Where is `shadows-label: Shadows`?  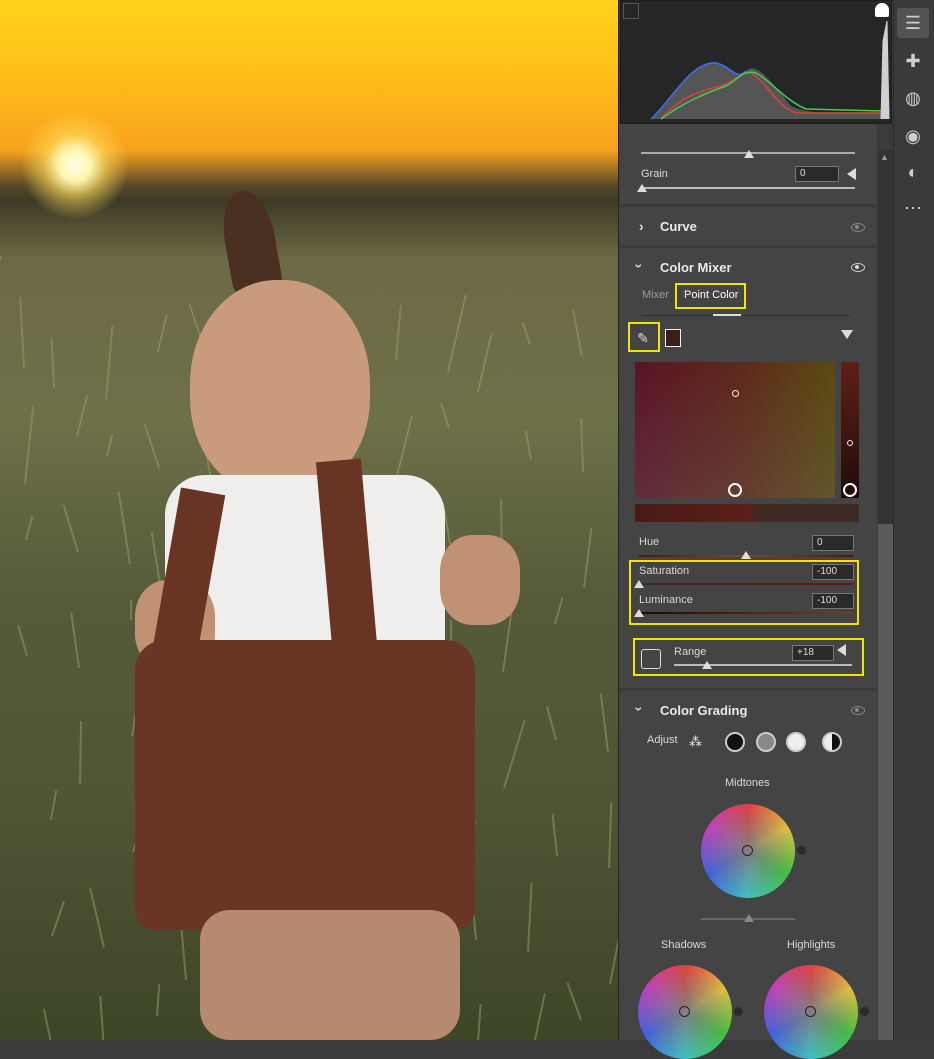 shadows-label: Shadows is located at coordinates (684, 945).